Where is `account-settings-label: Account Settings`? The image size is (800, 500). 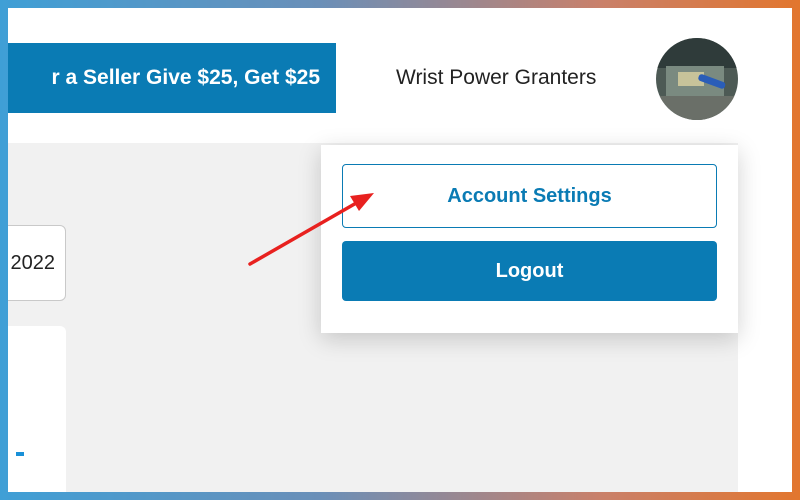 account-settings-label: Account Settings is located at coordinates (529, 195).